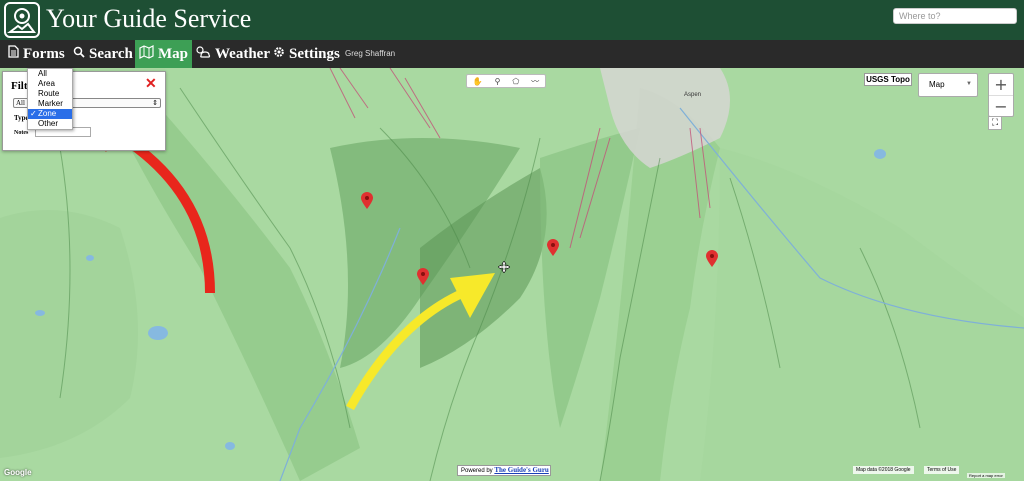 The image size is (1024, 481). I want to click on type-option-all: All, so click(50, 74).